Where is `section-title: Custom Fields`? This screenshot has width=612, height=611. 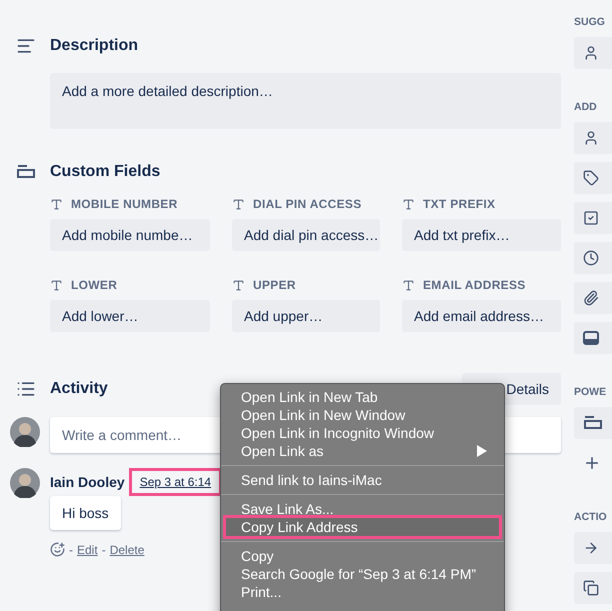 section-title: Custom Fields is located at coordinates (105, 172).